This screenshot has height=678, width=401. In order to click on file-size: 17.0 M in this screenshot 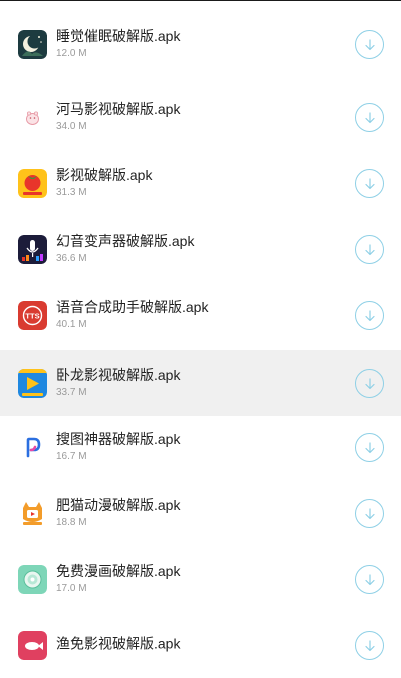, I will do `click(71, 588)`.